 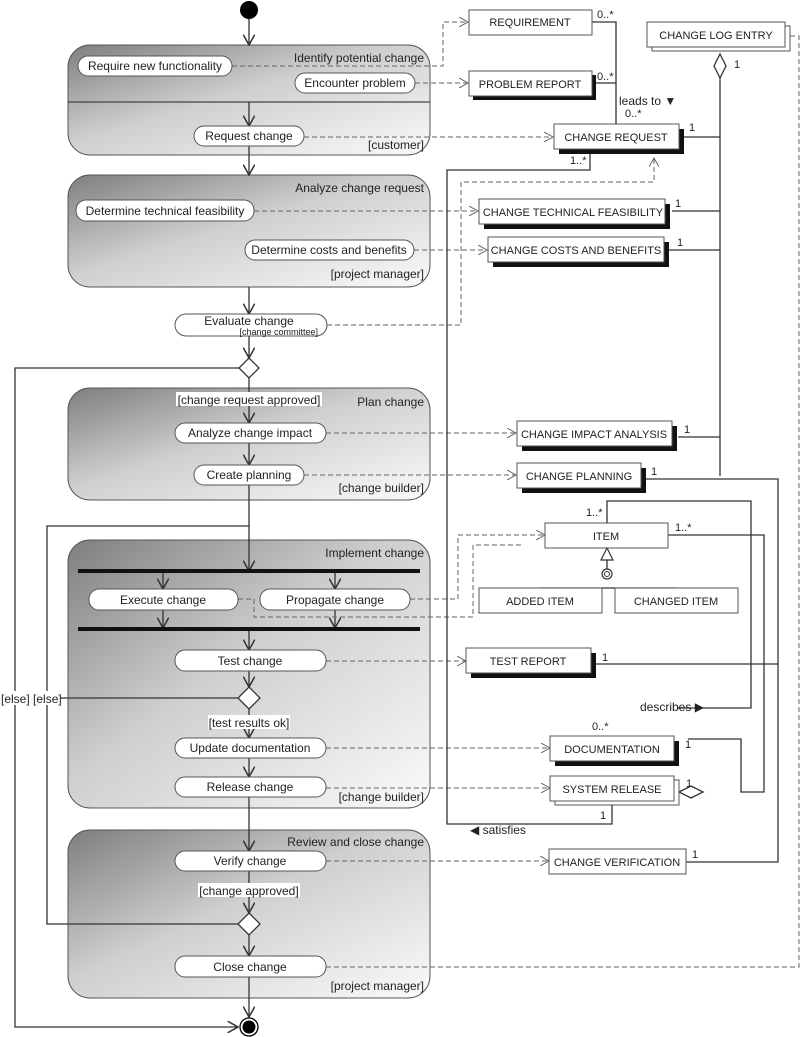 I want to click on activity-update-documentation: Update documentation, so click(x=250, y=748).